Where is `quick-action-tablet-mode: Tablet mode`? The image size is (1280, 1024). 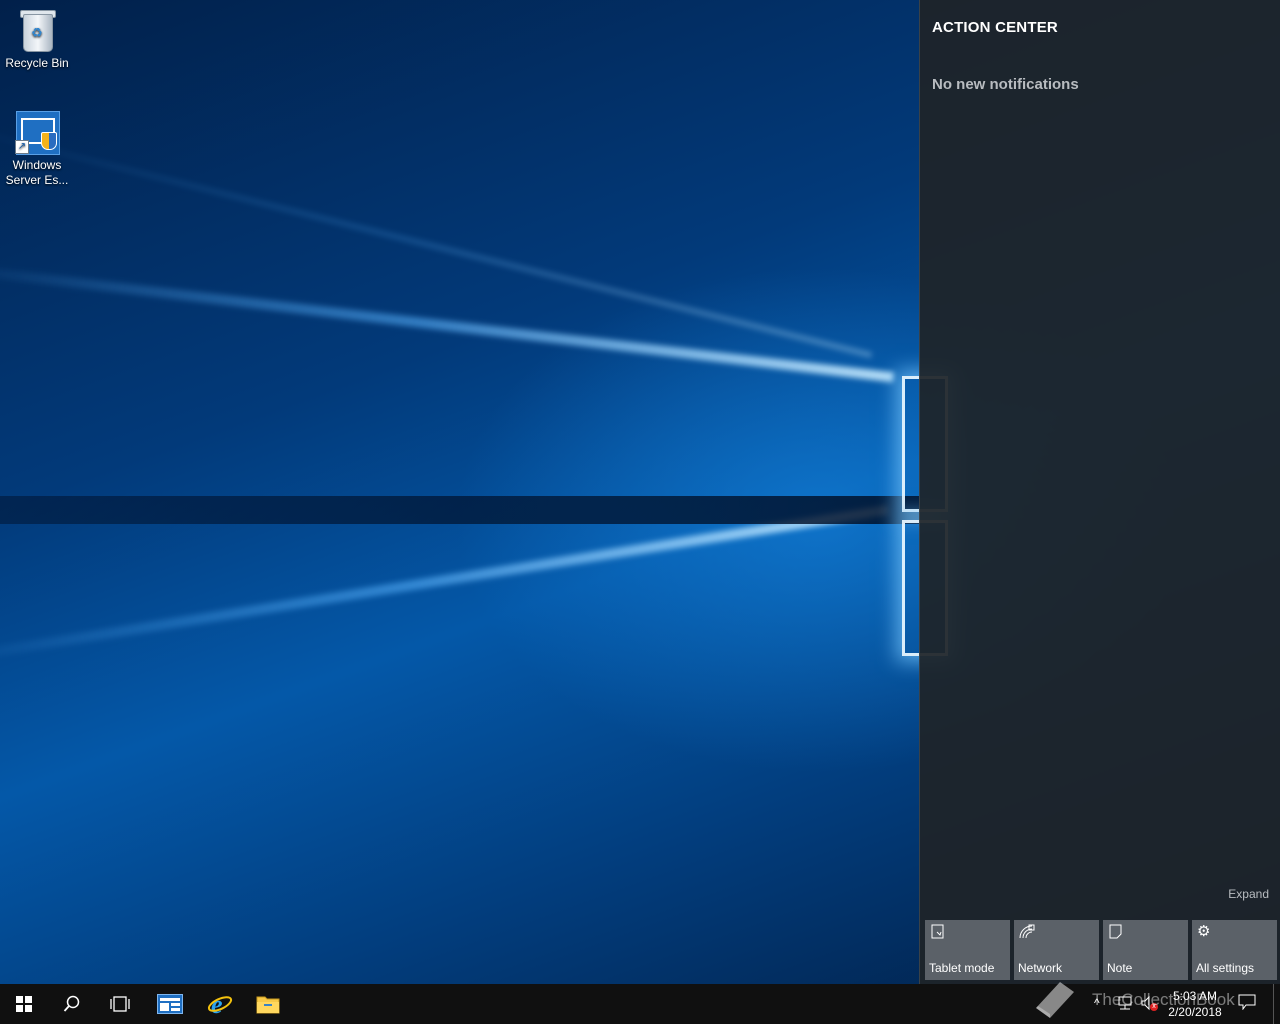
quick-action-tablet-mode: Tablet mode is located at coordinates (967, 950).